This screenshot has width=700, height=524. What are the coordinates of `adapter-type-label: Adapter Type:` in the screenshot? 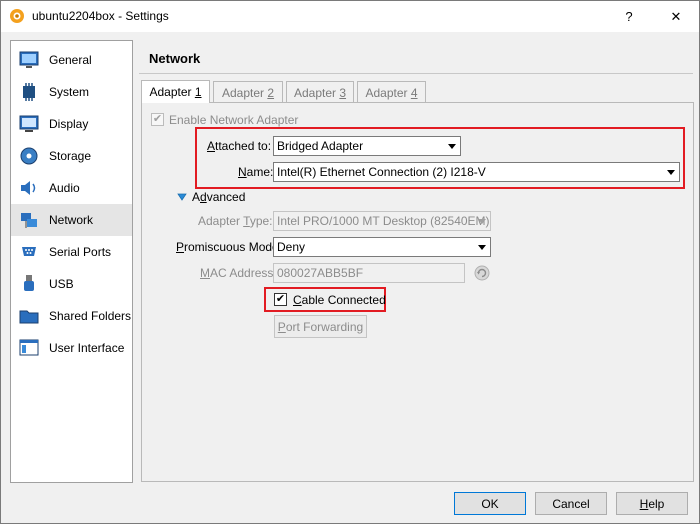 It's located at (235, 221).